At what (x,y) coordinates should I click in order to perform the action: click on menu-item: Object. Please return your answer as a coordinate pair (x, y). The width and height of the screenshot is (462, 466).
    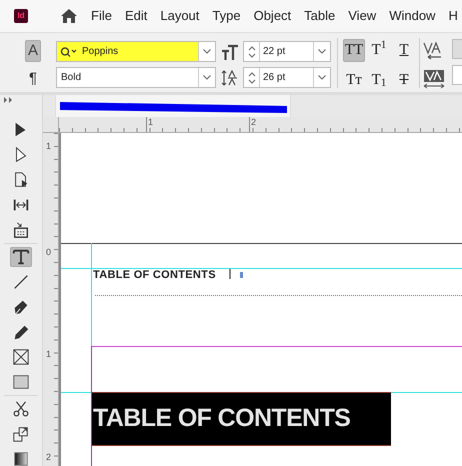
    Looking at the image, I should click on (273, 16).